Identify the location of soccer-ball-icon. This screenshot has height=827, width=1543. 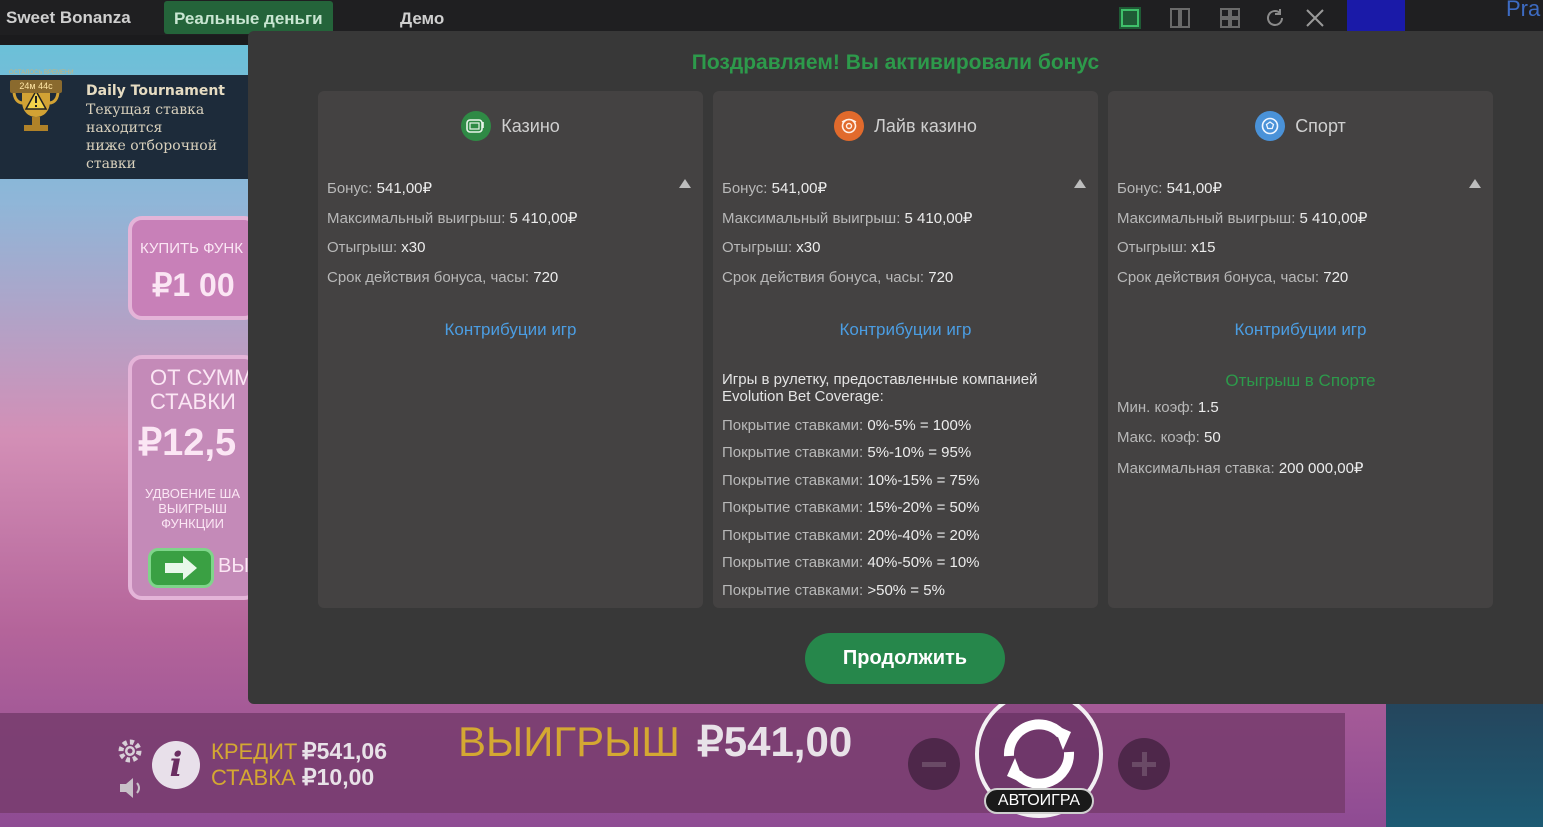
(1270, 126).